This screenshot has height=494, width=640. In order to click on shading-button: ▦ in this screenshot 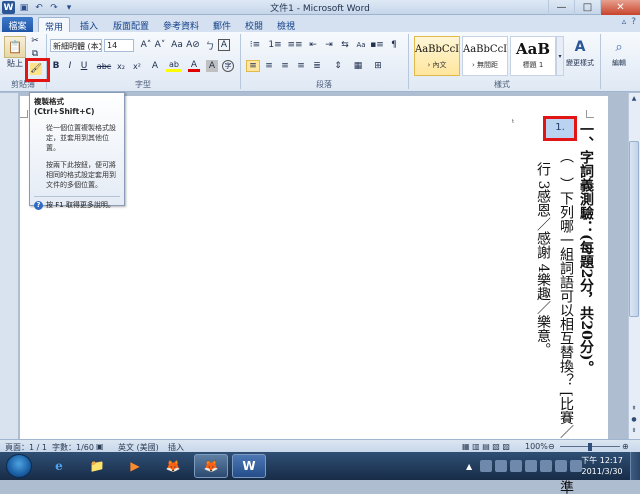, I will do `click(358, 66)`.